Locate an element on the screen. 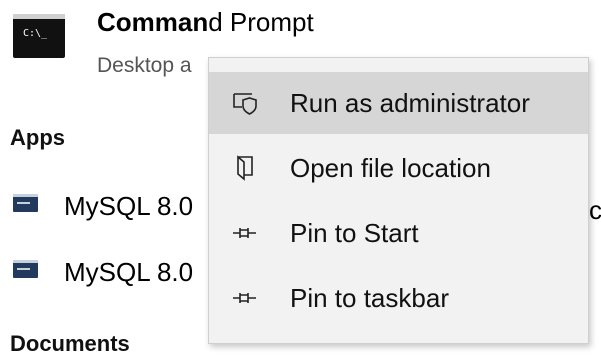  section-header-documents: Documents is located at coordinates (70, 343).